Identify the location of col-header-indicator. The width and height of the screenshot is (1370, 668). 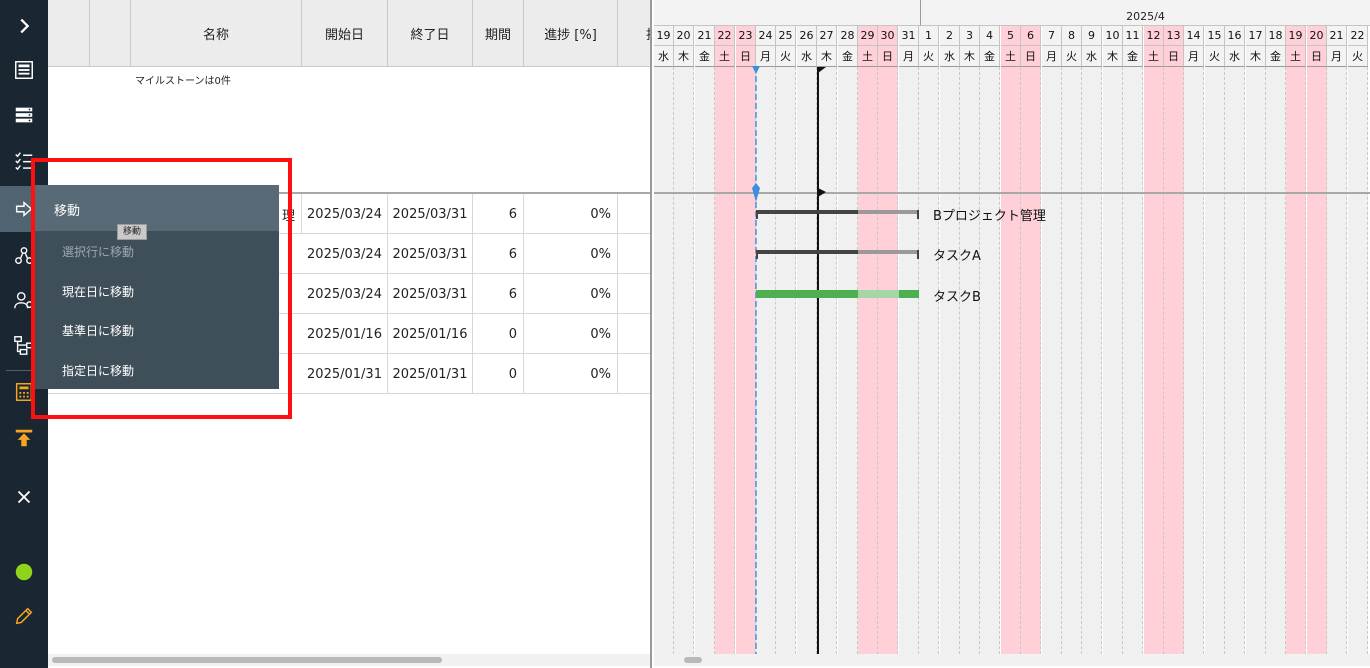
(110, 33).